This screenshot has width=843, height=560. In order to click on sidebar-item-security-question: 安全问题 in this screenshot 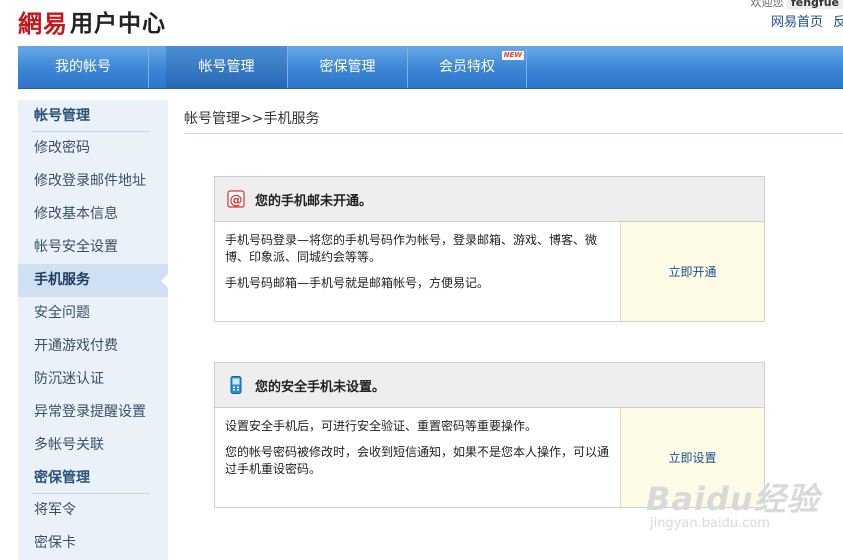, I will do `click(93, 313)`.